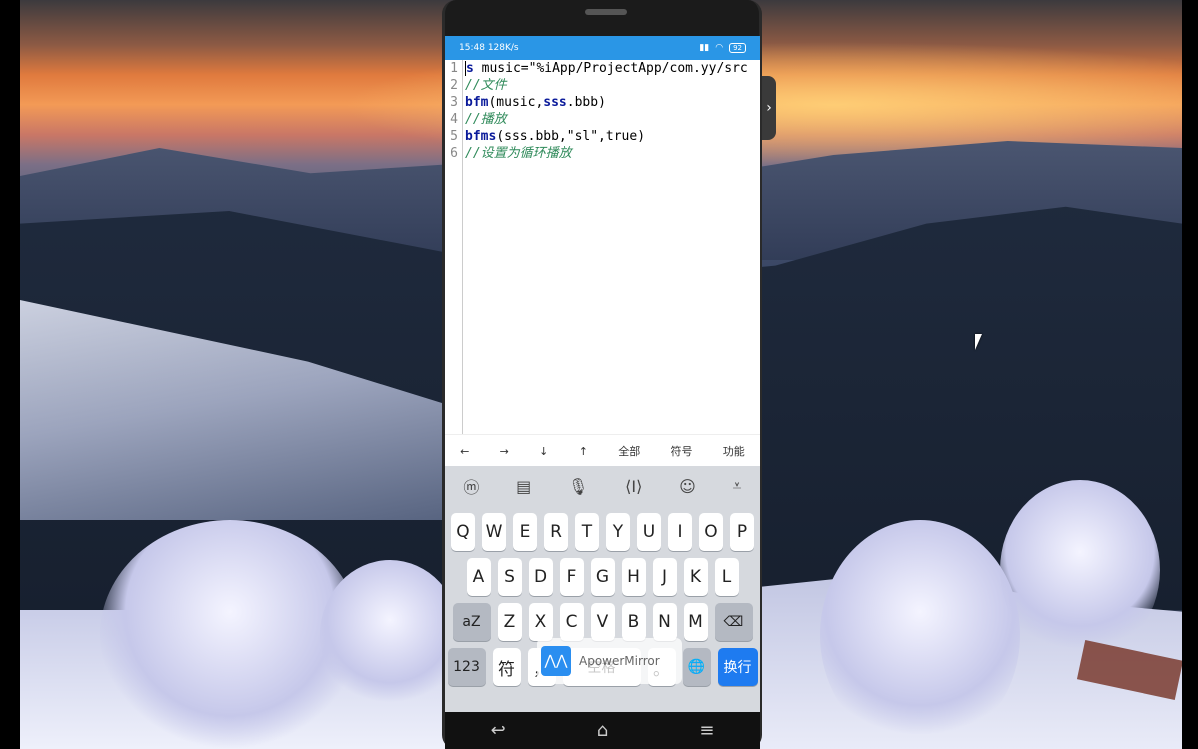 The image size is (1198, 749). I want to click on status-time: 15:48, so click(472, 48).